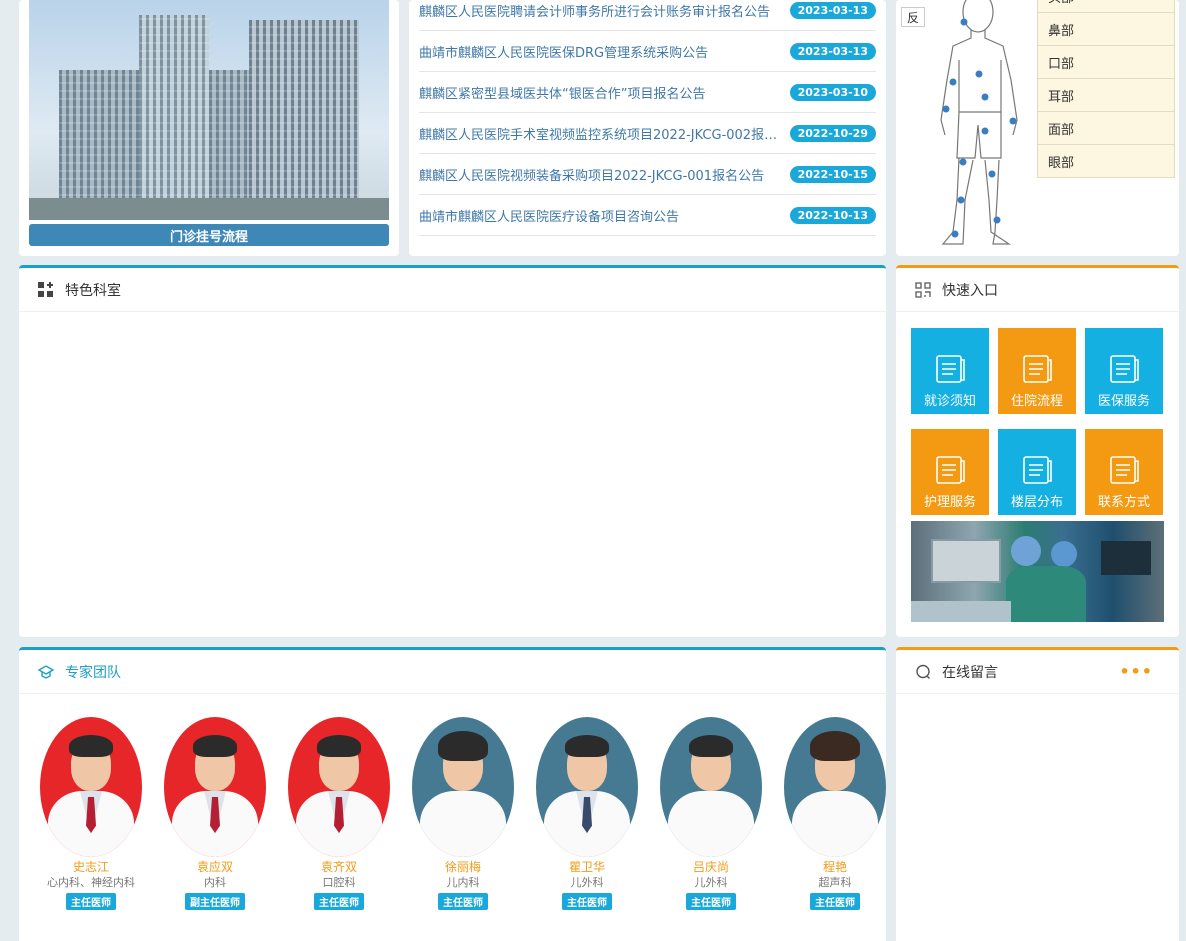 The image size is (1186, 941). I want to click on doctor-department: 心内科、神经内科, so click(91, 882).